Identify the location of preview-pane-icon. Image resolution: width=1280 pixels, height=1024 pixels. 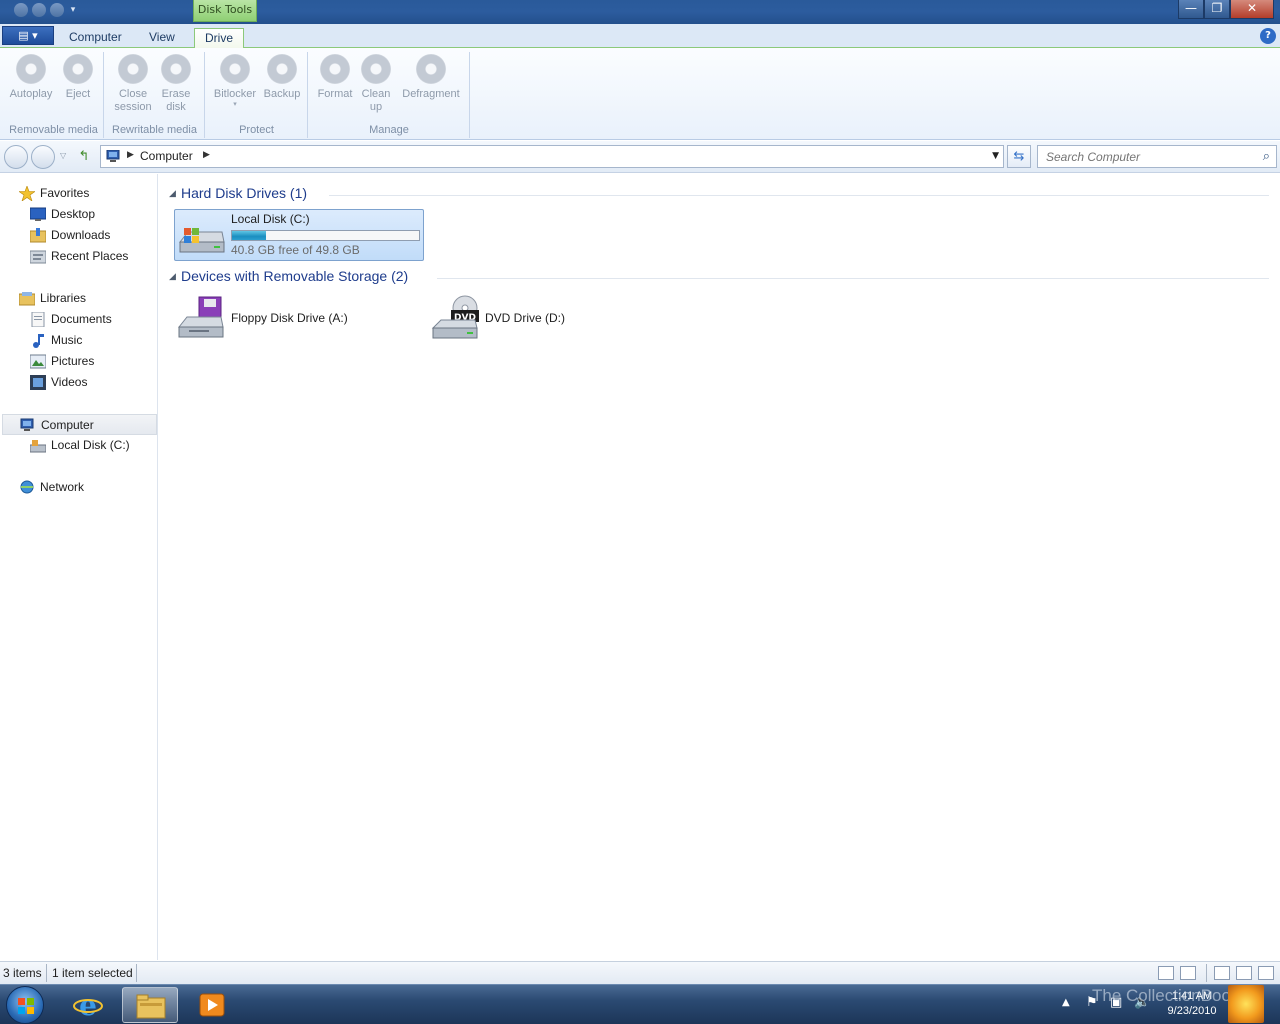
(1244, 973).